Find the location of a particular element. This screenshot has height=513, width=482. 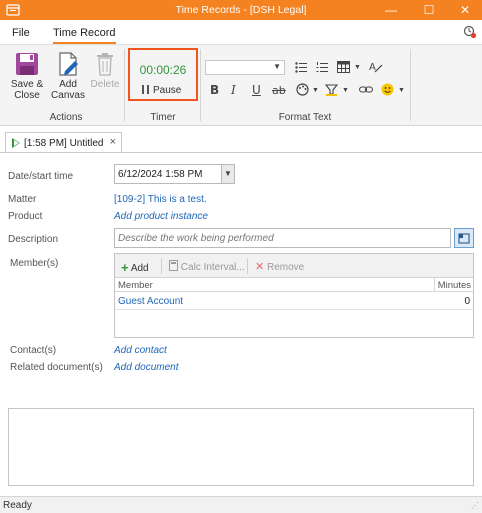

tab-time-record: [1:58 PM] Untitled × is located at coordinates (63, 142).